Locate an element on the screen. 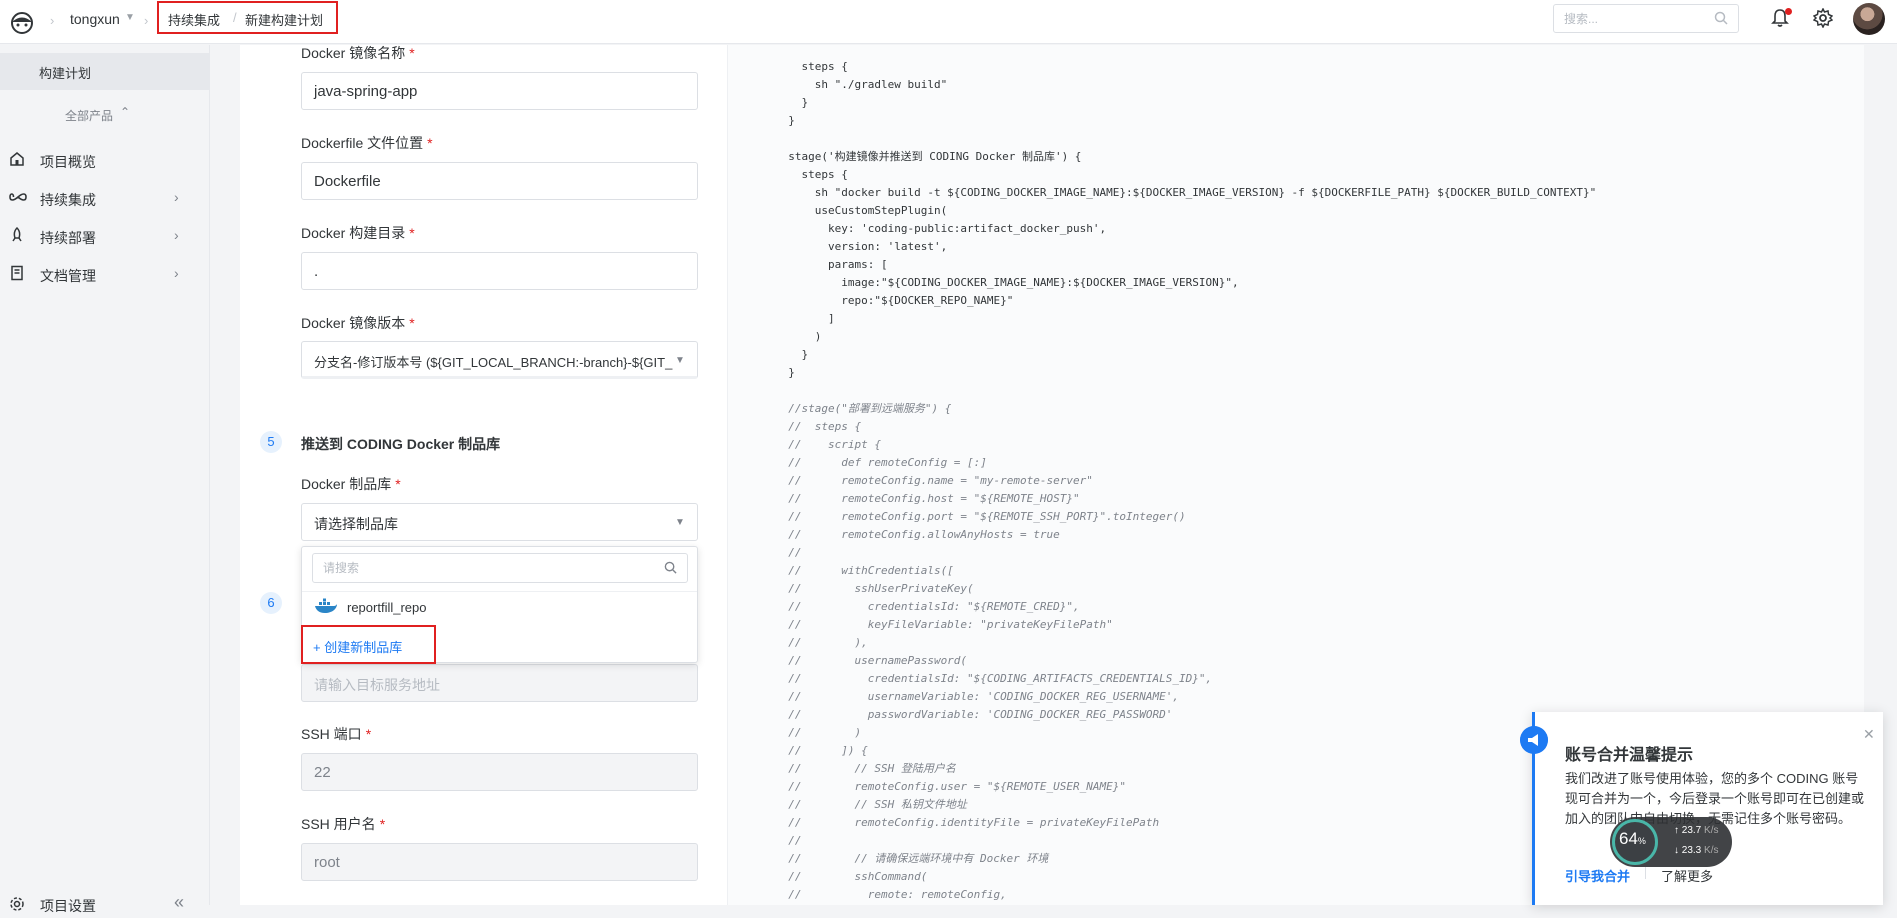  target-service-input: 请输入目标服务地址 is located at coordinates (499, 683).